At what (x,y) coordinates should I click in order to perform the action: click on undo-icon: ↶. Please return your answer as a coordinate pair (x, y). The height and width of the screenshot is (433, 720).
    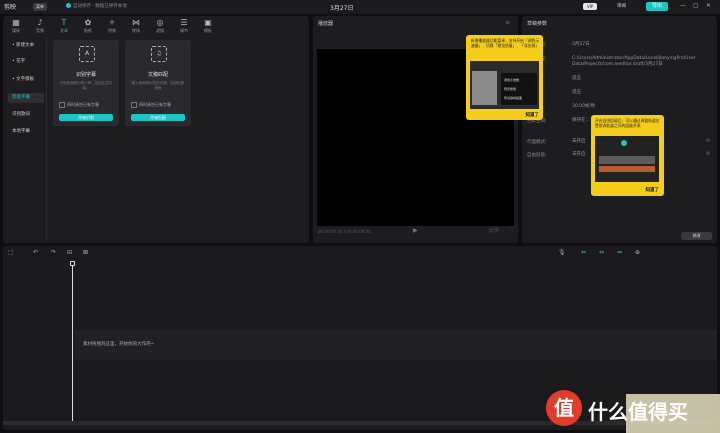
    Looking at the image, I should click on (35, 252).